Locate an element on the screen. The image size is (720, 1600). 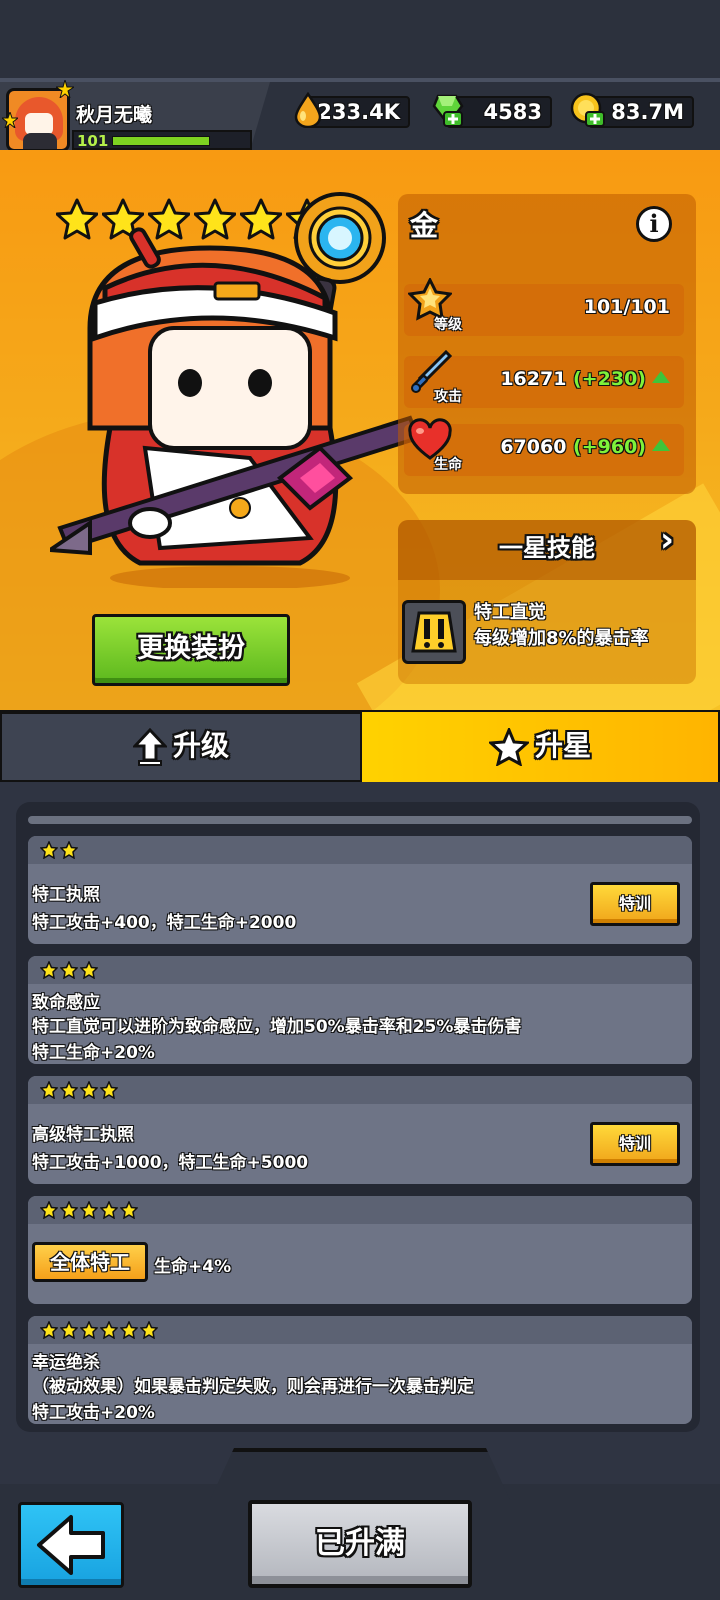
top-divider is located at coordinates (360, 80).